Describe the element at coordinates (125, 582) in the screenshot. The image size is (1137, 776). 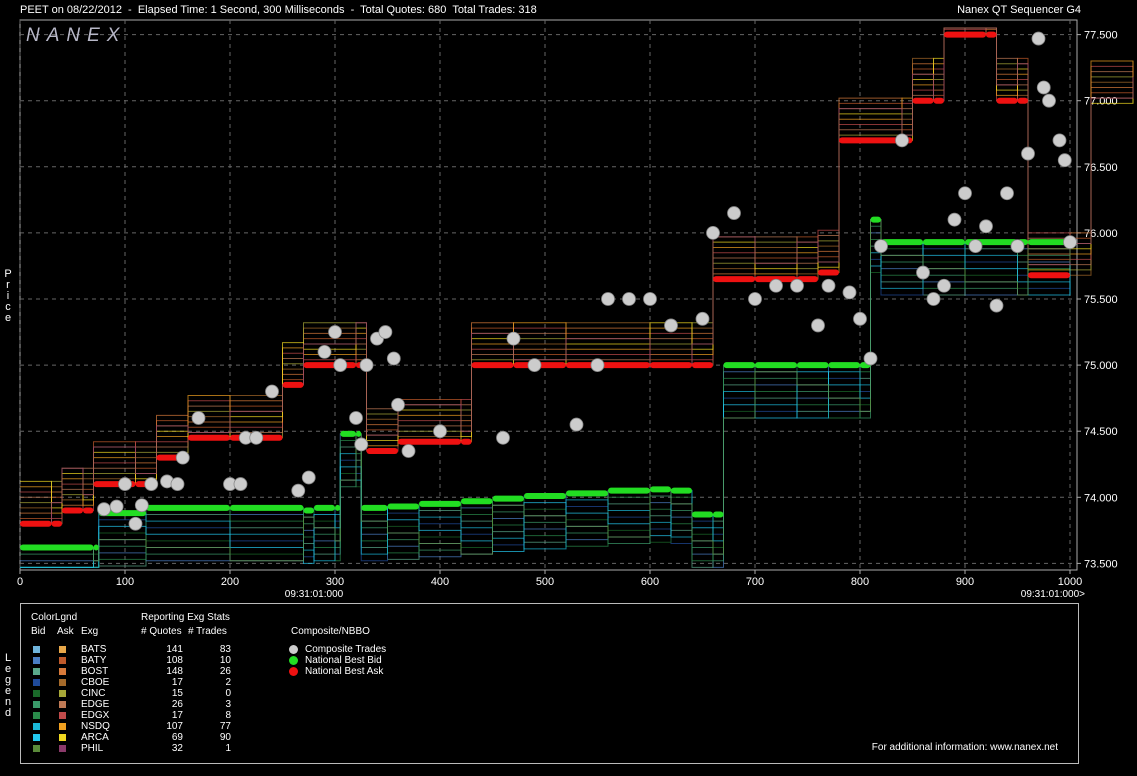
I see `x-tick-label: 100` at that location.